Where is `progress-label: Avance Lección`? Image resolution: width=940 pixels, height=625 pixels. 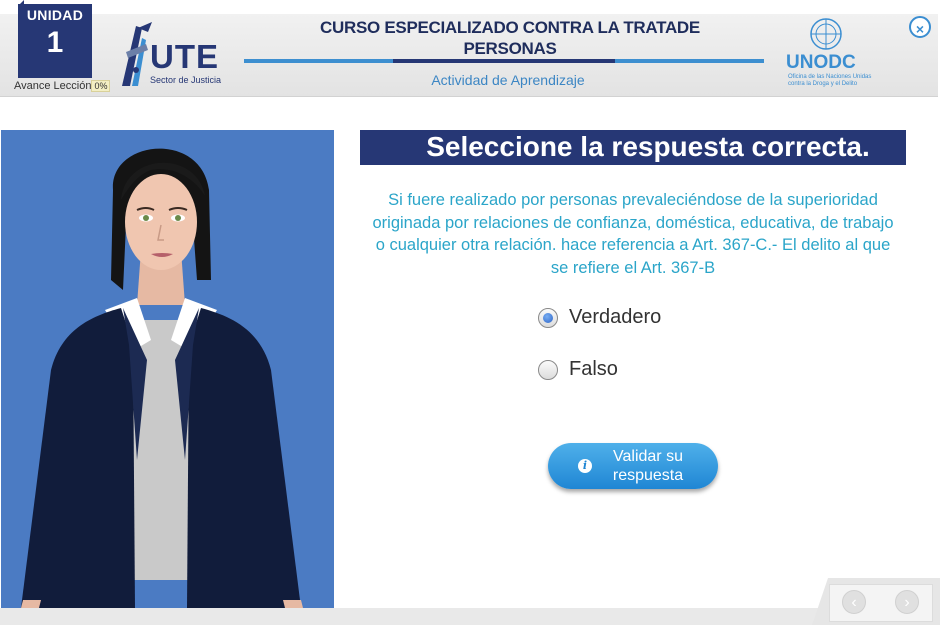
progress-label: Avance Lección is located at coordinates (53, 86).